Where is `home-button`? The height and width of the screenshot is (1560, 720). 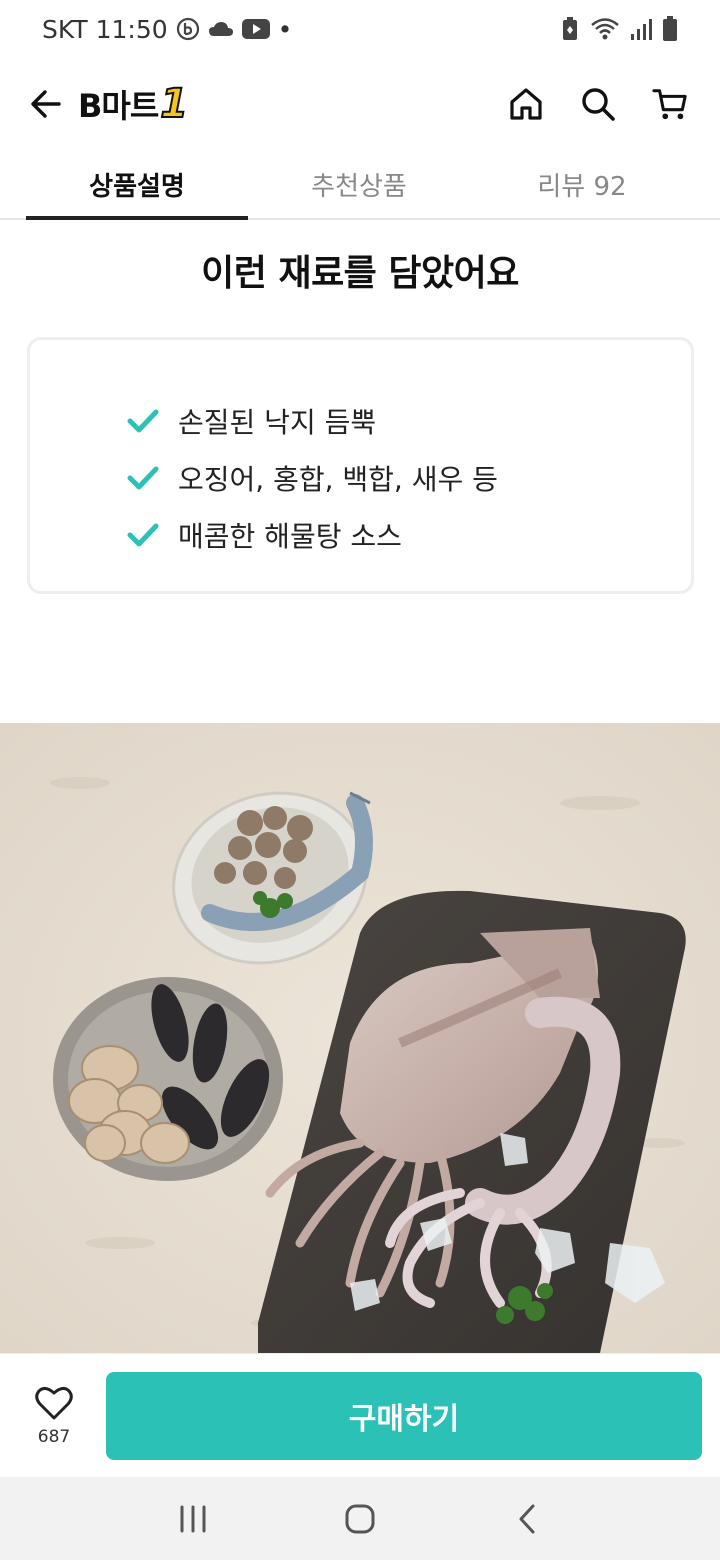
home-button is located at coordinates (526, 104).